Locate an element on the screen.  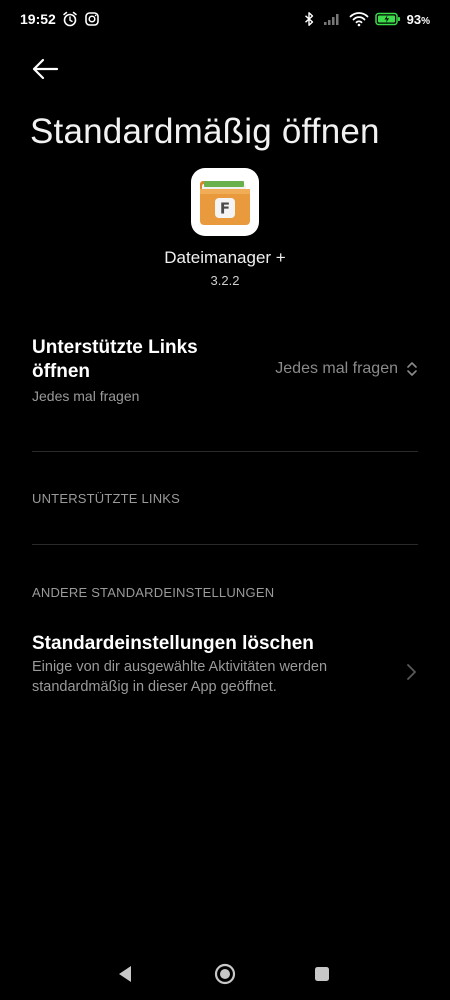
app-icon-letter: F is located at coordinates (225, 209).